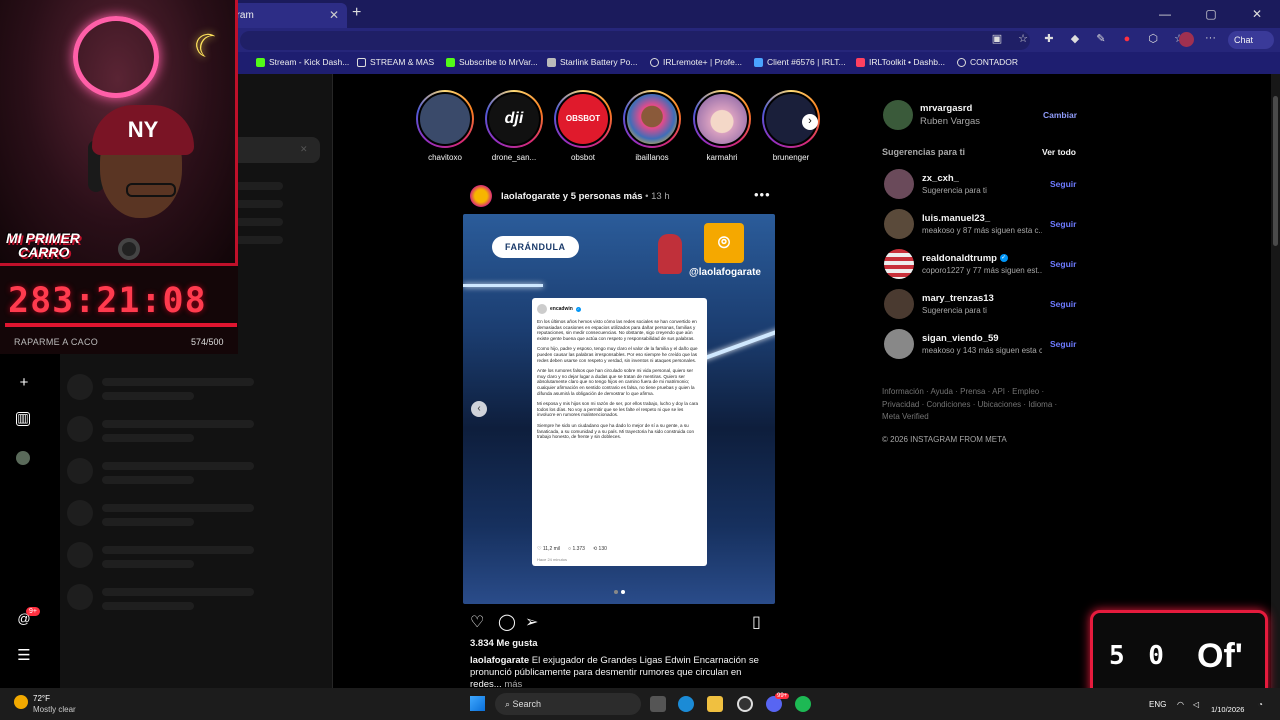 Image resolution: width=1280 pixels, height=720 pixels. I want to click on likes-count: 3.834 Me gusta, so click(504, 643).